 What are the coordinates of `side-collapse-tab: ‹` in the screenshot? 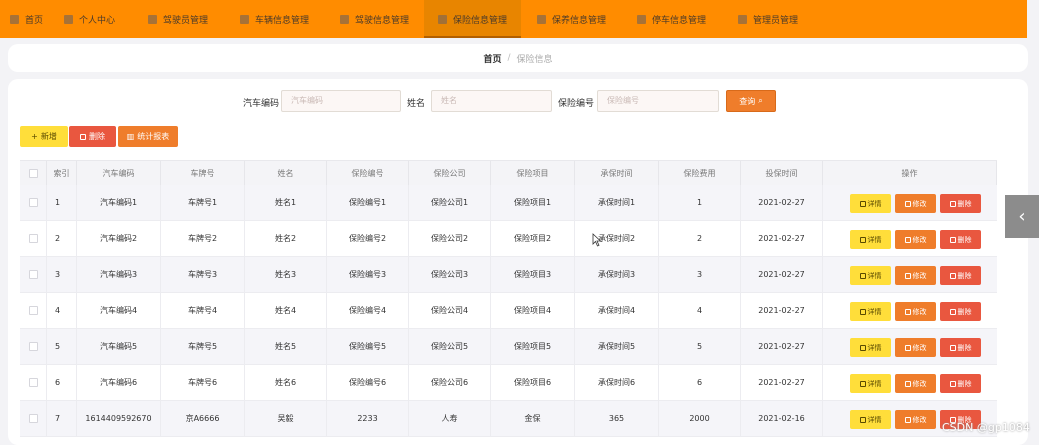 It's located at (1022, 216).